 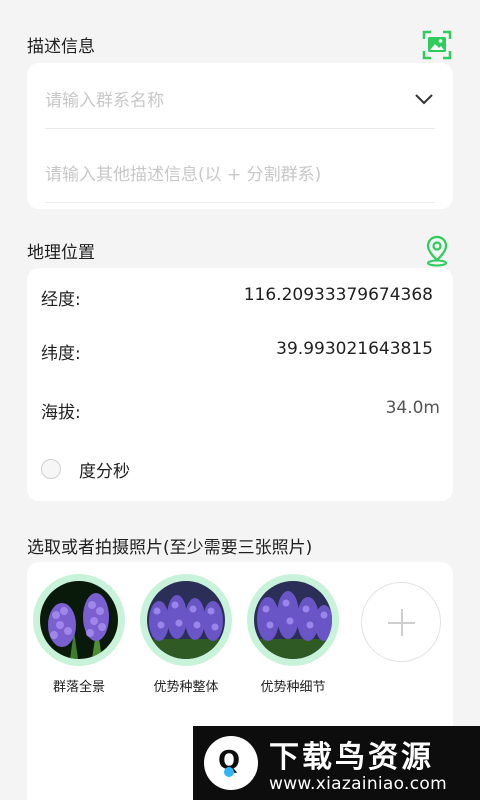 What do you see at coordinates (338, 295) in the screenshot?
I see `longitude-value: 116.20933379674368` at bounding box center [338, 295].